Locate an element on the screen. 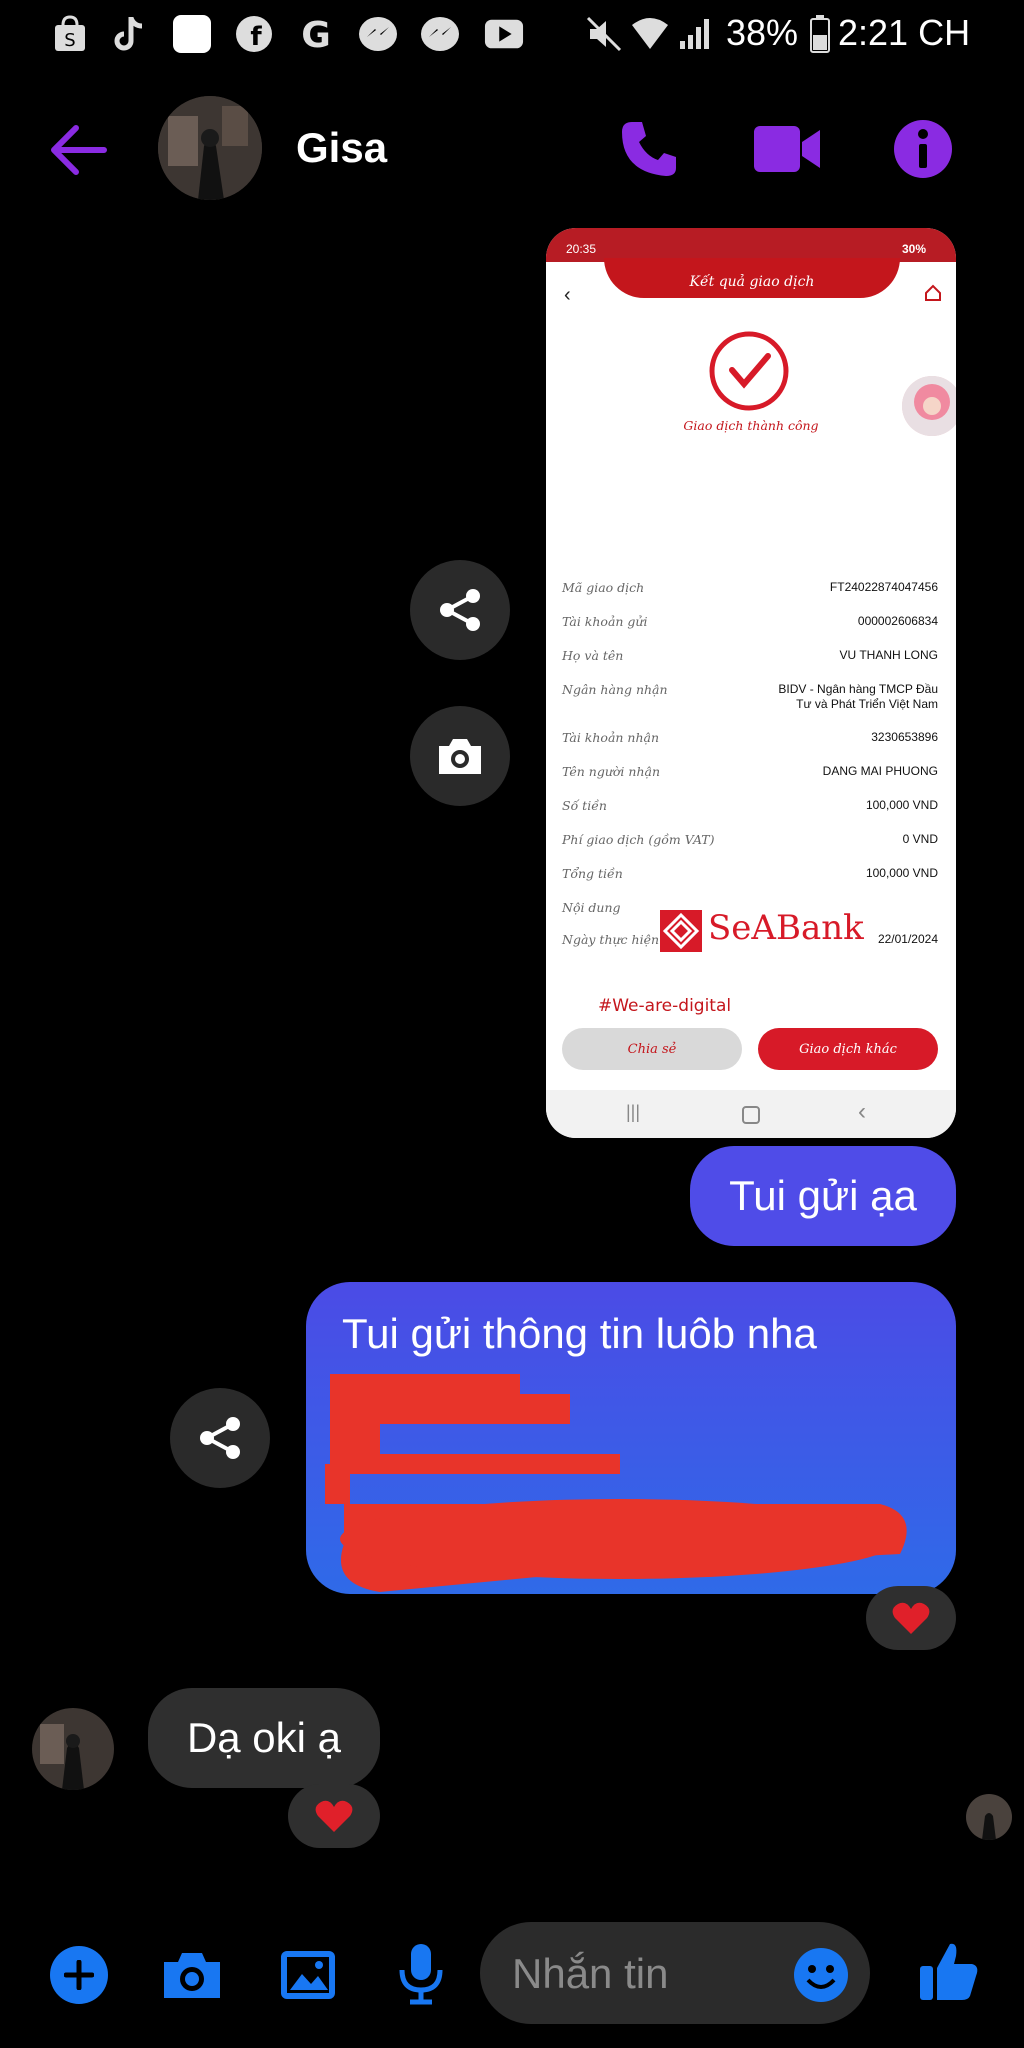  back-arrow-icon is located at coordinates (78, 150).